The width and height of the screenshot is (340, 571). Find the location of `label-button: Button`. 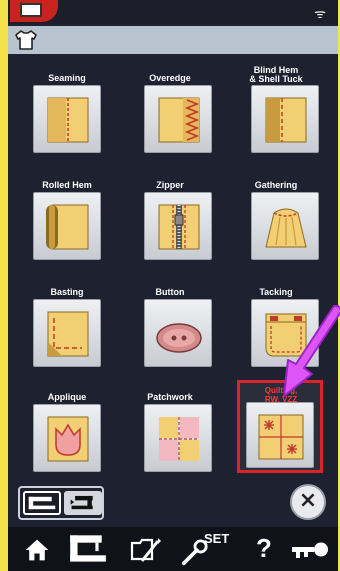

label-button: Button is located at coordinates (170, 292).